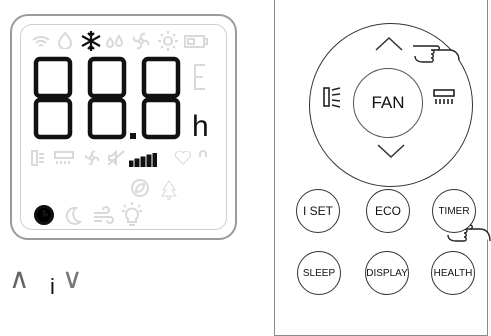  I want to click on lock-icon, so click(203, 158).